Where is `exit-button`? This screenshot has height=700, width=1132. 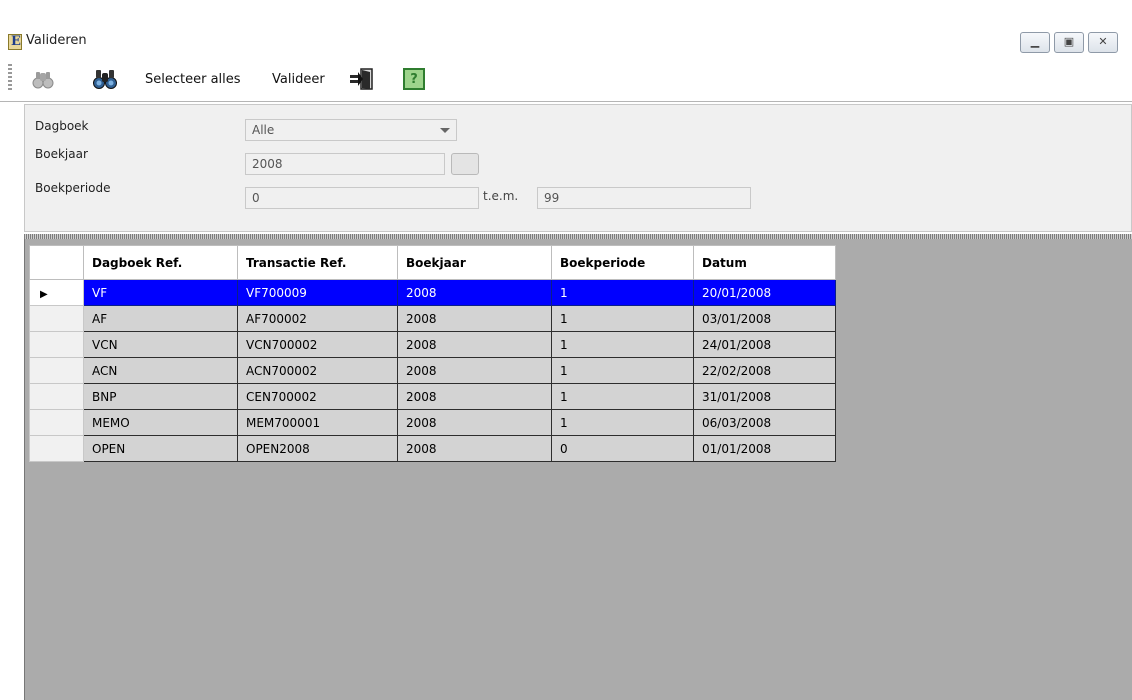 exit-button is located at coordinates (361, 79).